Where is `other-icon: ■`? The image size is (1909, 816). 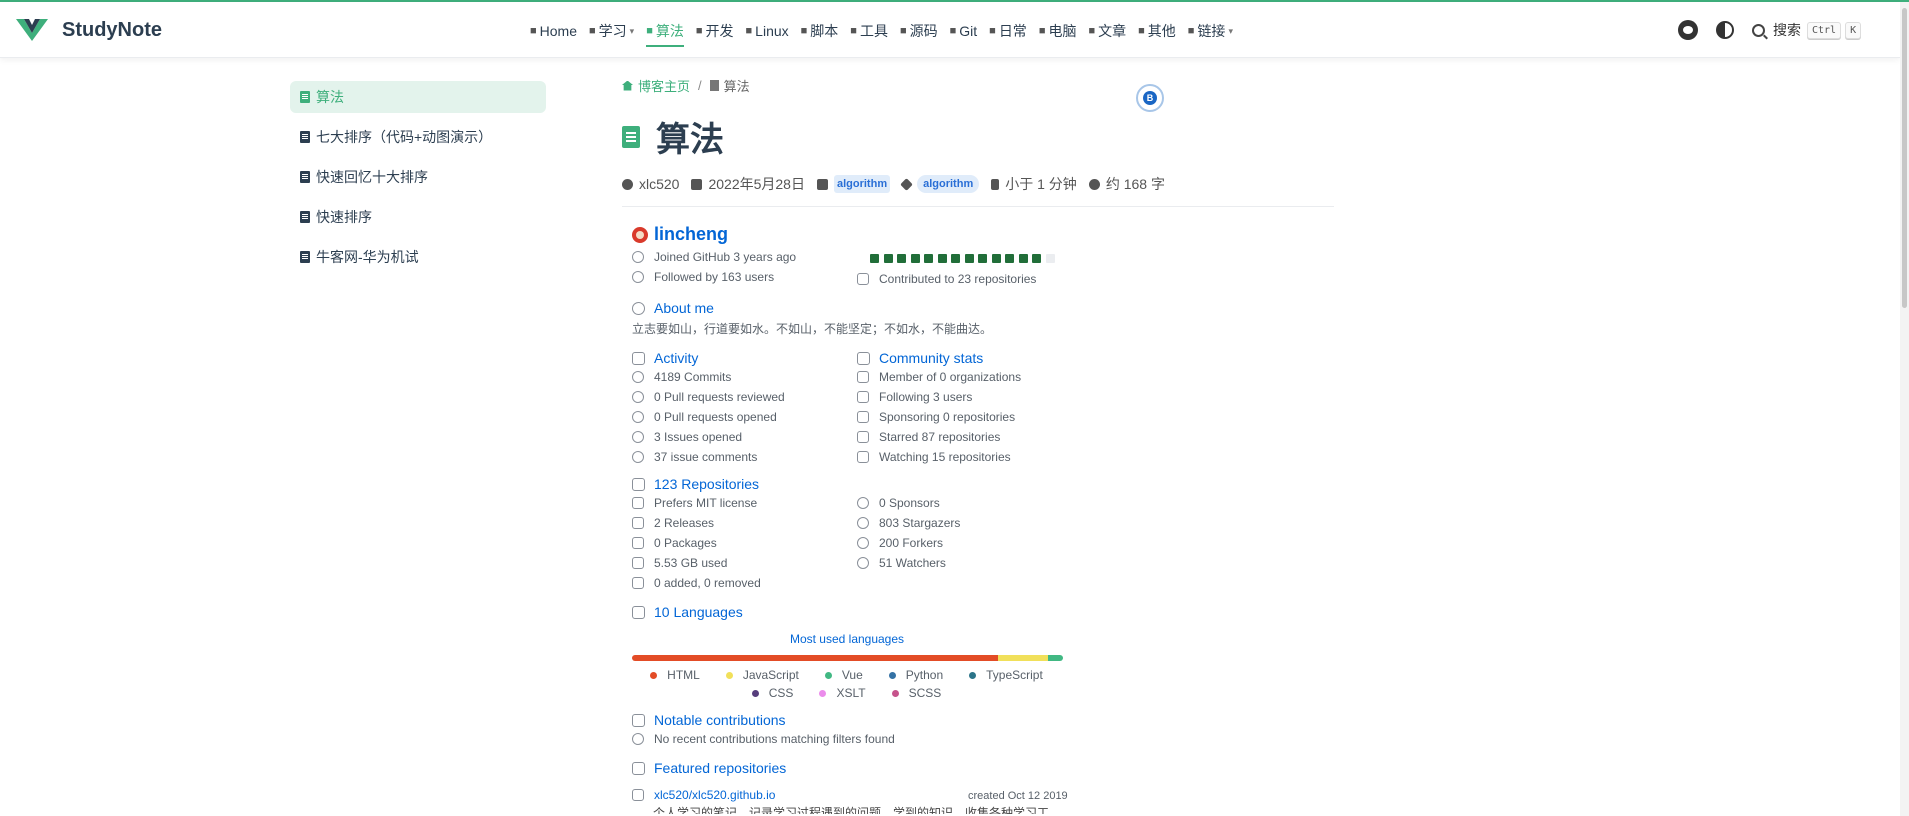 other-icon: ■ is located at coordinates (1141, 31).